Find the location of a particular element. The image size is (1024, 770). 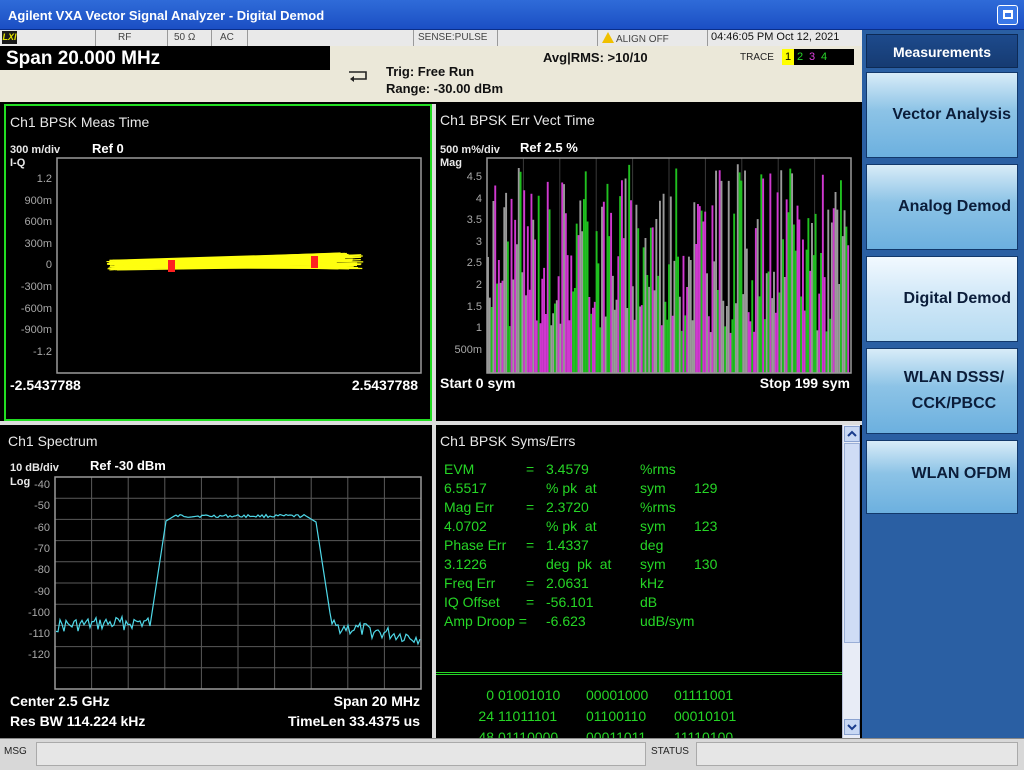

time-length: TimeLen 33.4375 us is located at coordinates (353, 721).